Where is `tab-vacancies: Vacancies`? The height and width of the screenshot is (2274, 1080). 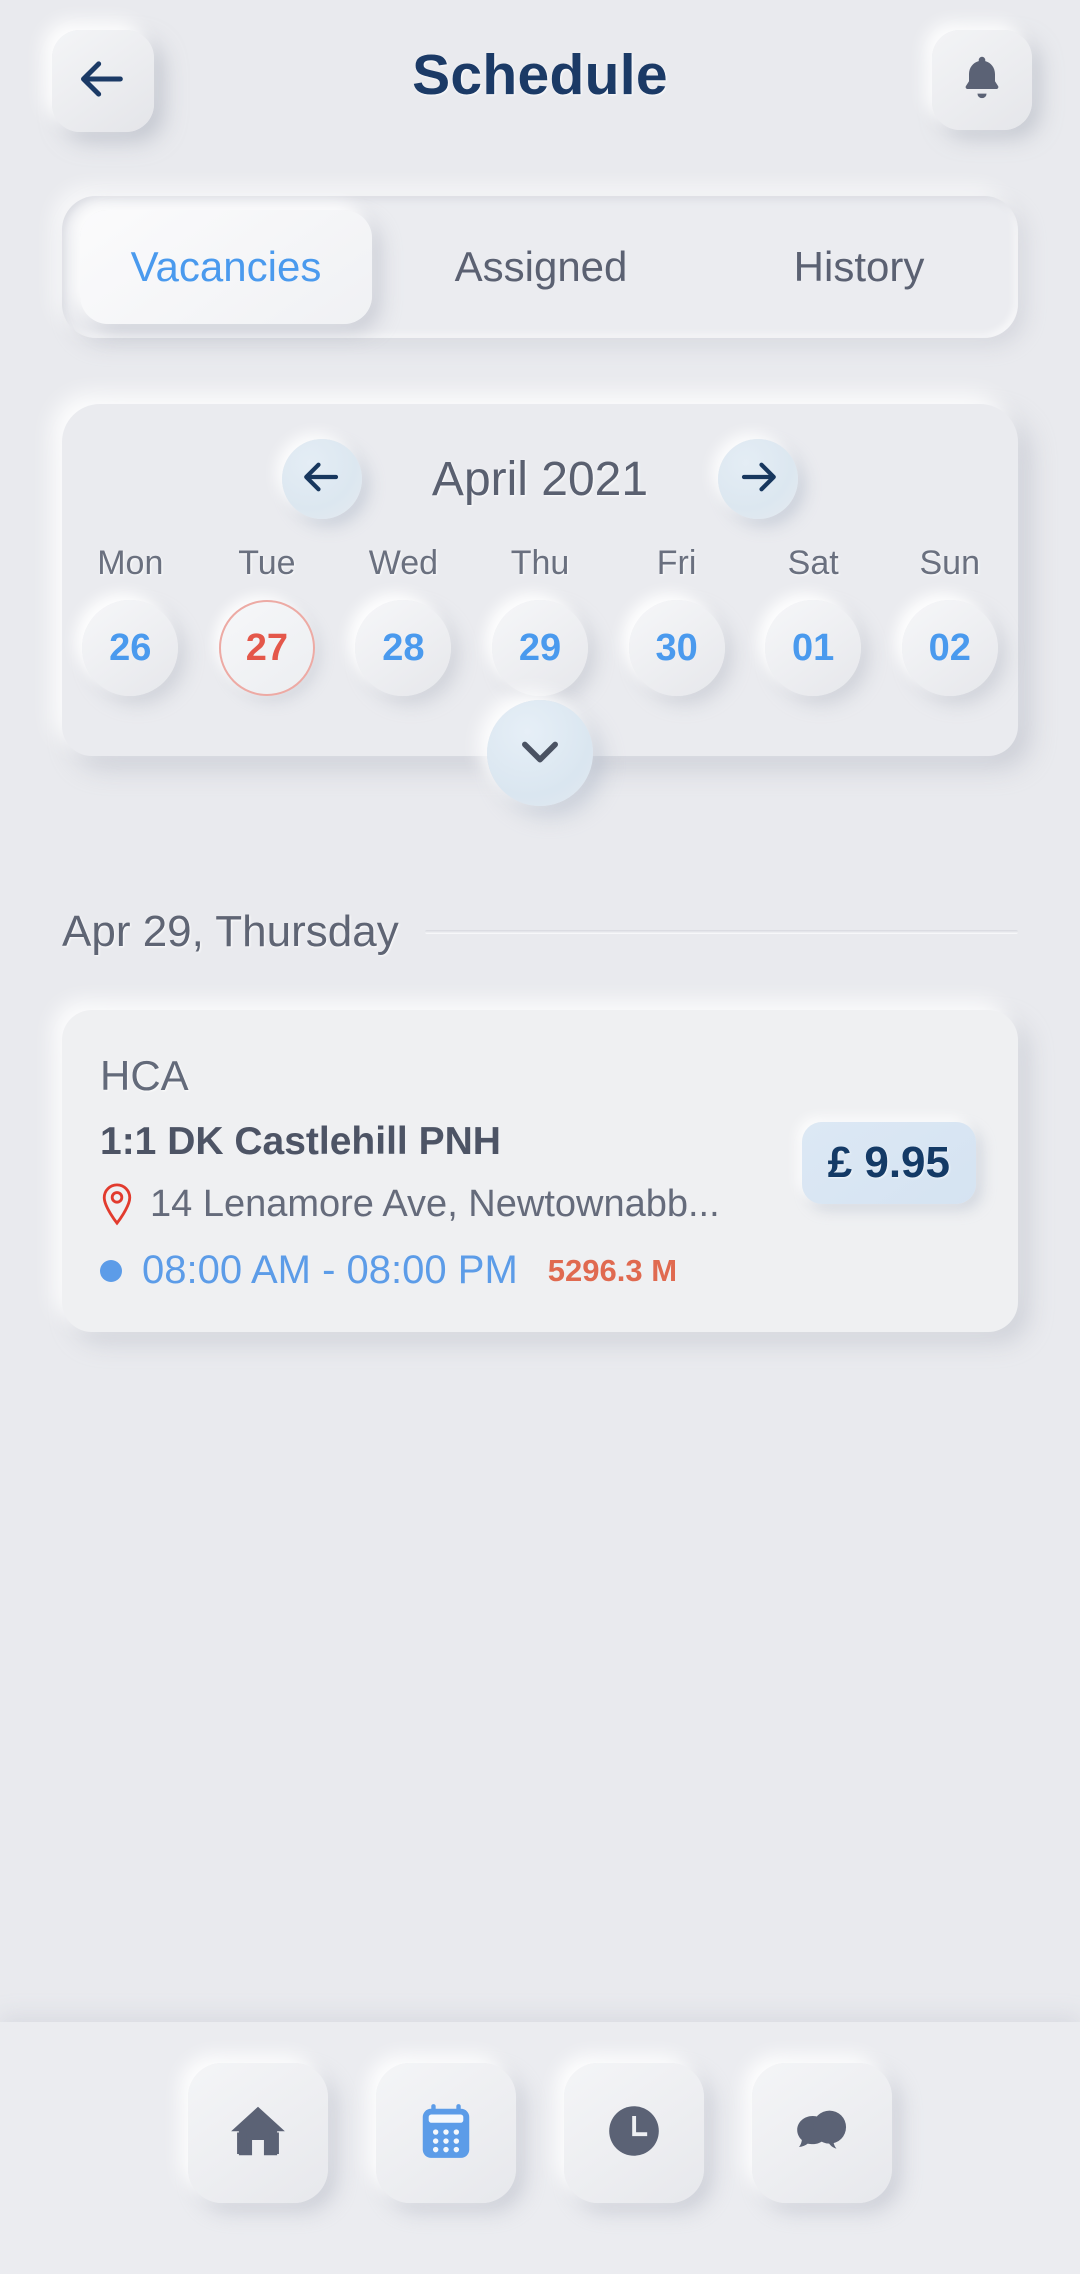
tab-vacancies: Vacancies is located at coordinates (226, 267).